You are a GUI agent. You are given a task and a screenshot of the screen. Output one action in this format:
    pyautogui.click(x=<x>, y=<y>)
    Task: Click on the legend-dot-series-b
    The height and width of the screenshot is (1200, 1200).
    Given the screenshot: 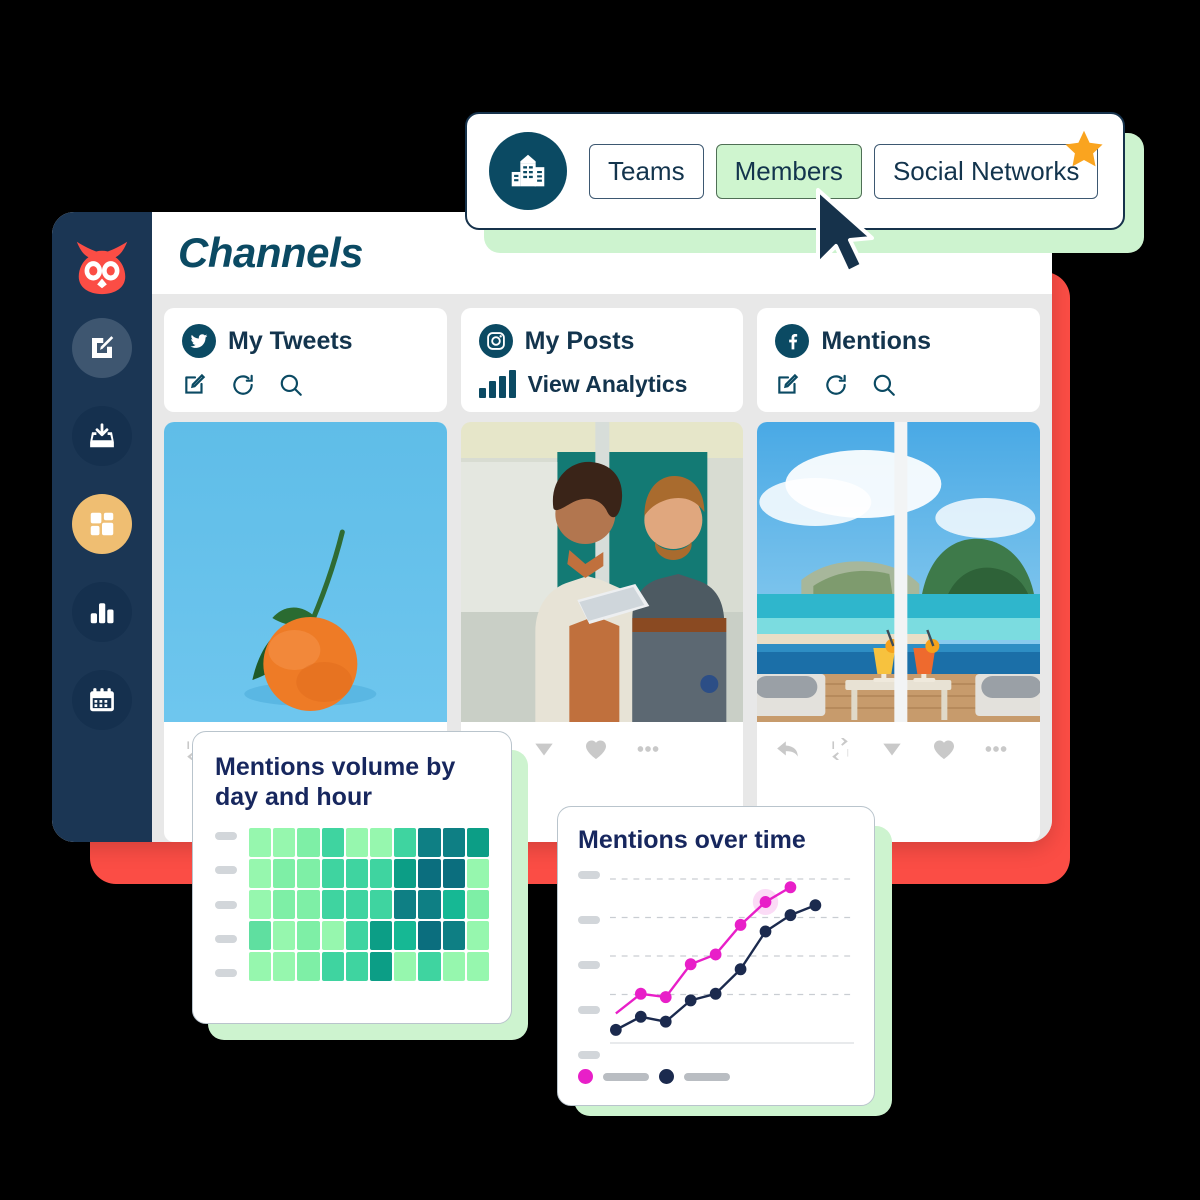 What is the action you would take?
    pyautogui.click(x=666, y=1076)
    